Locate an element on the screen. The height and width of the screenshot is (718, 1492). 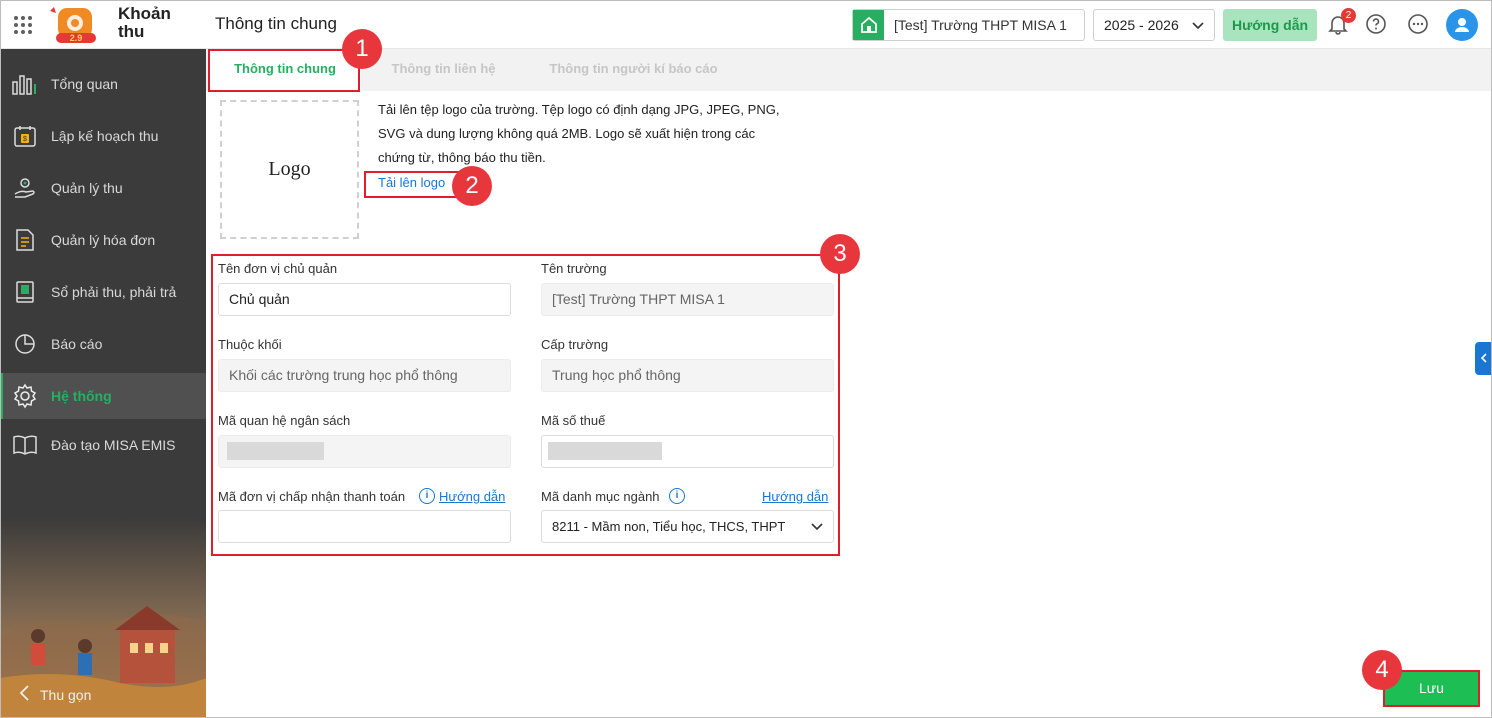
chart-bars-icon is located at coordinates (25, 84).